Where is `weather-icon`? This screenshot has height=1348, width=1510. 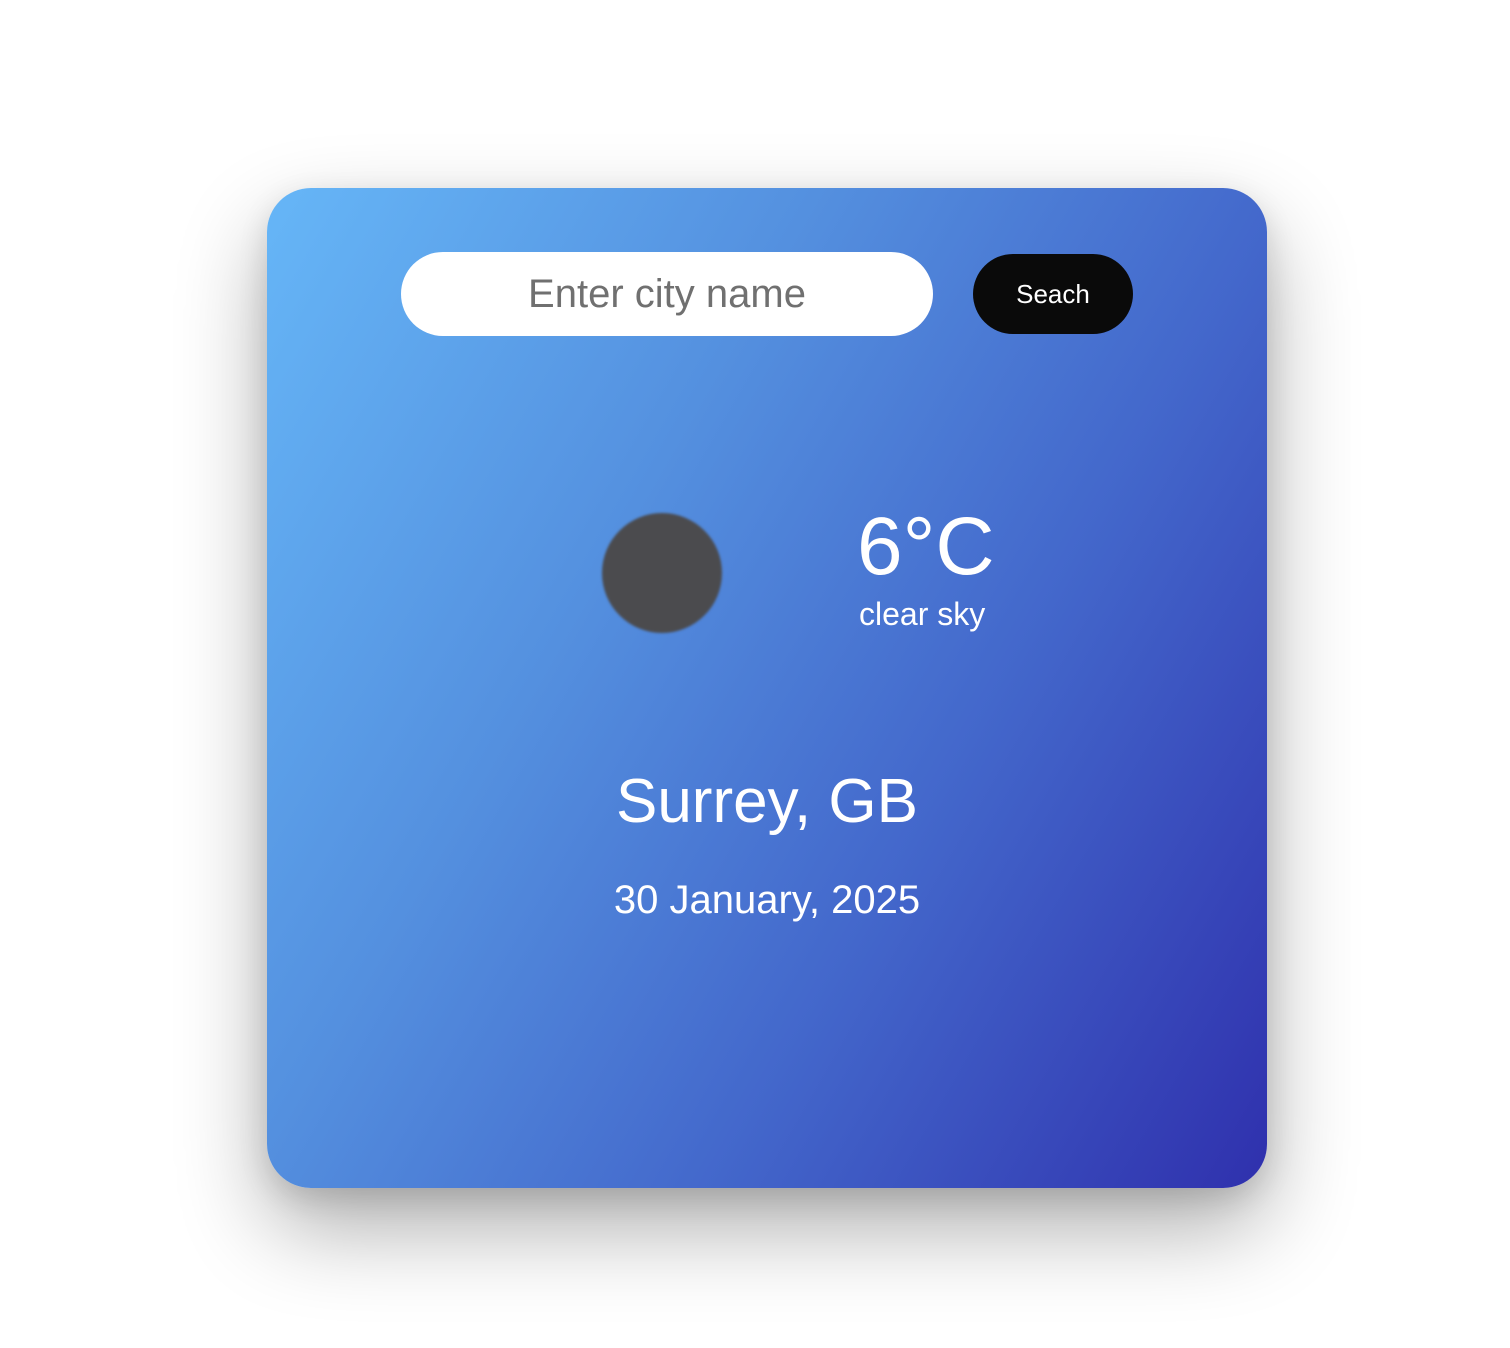 weather-icon is located at coordinates (662, 573).